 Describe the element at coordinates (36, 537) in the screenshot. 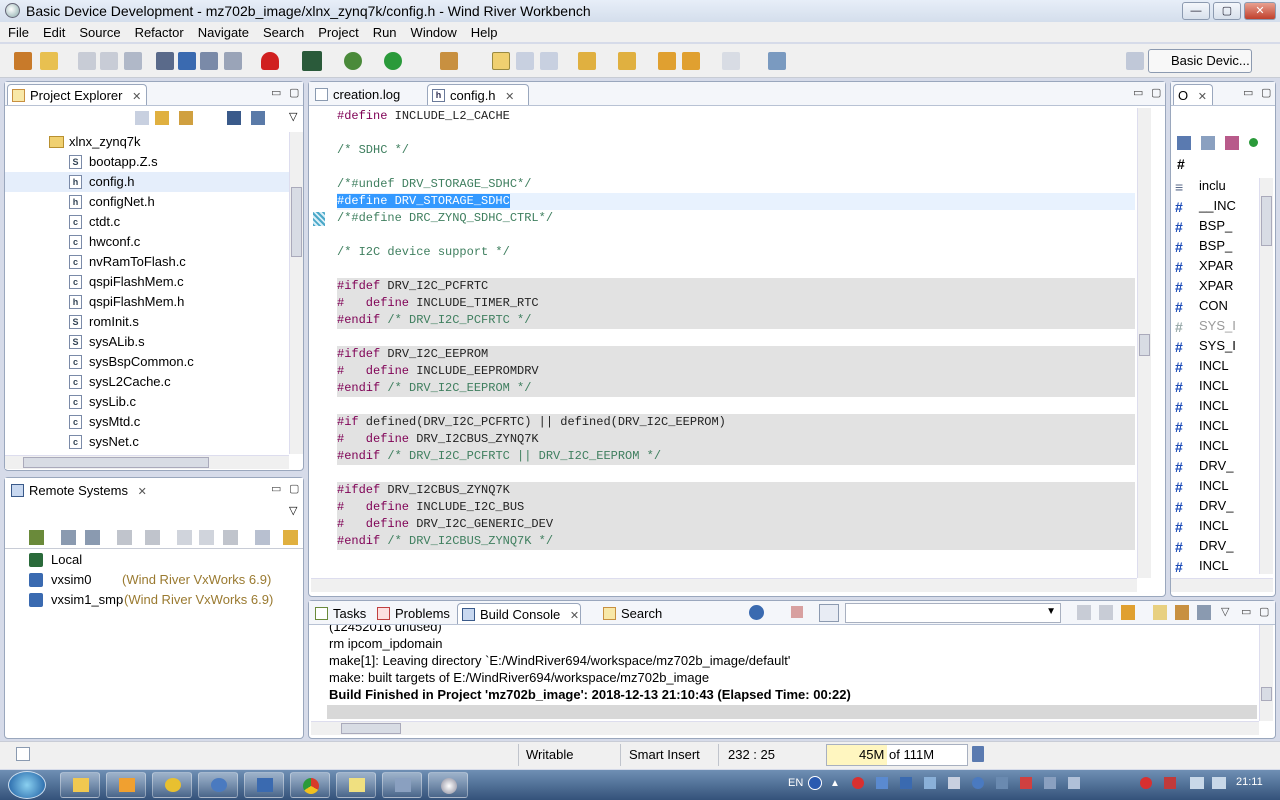

I see `new-connection-icon` at that location.